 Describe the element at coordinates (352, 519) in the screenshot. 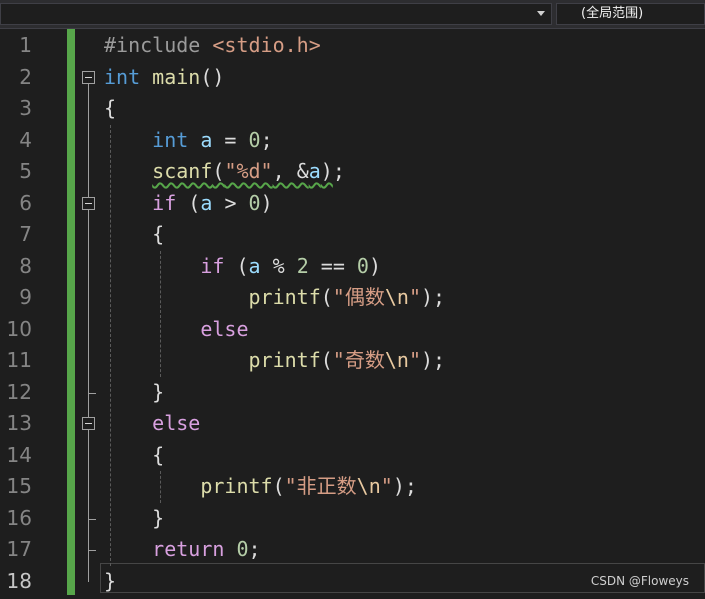

I see `code-line: 16 }` at that location.